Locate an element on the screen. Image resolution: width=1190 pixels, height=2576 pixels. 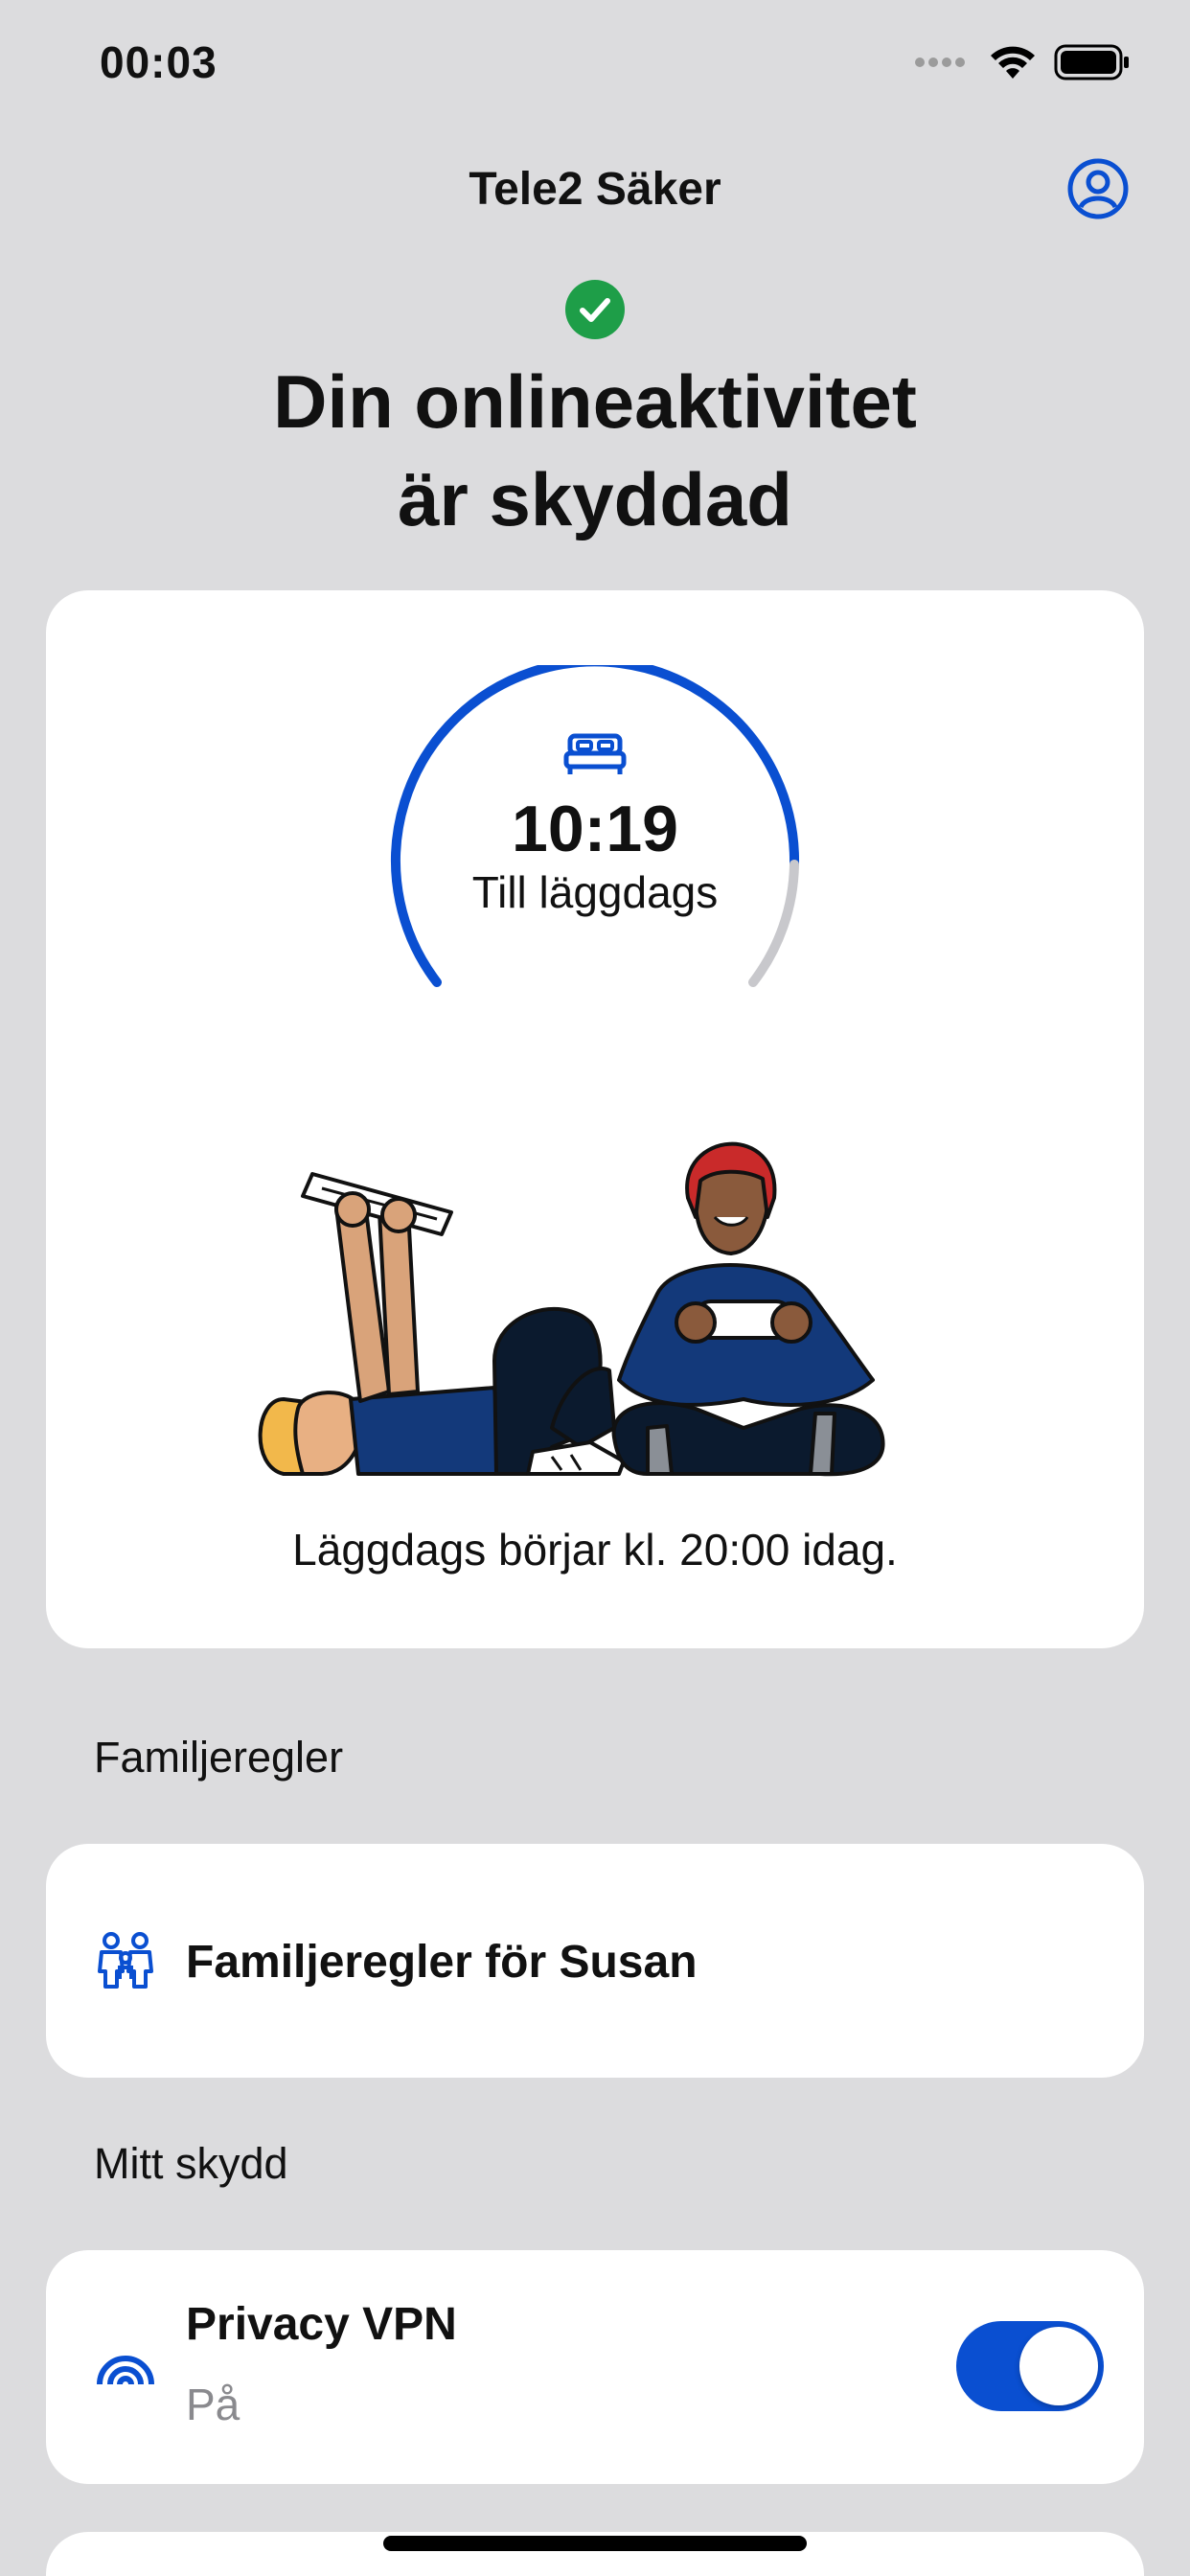
status-icons is located at coordinates (1022, 62).